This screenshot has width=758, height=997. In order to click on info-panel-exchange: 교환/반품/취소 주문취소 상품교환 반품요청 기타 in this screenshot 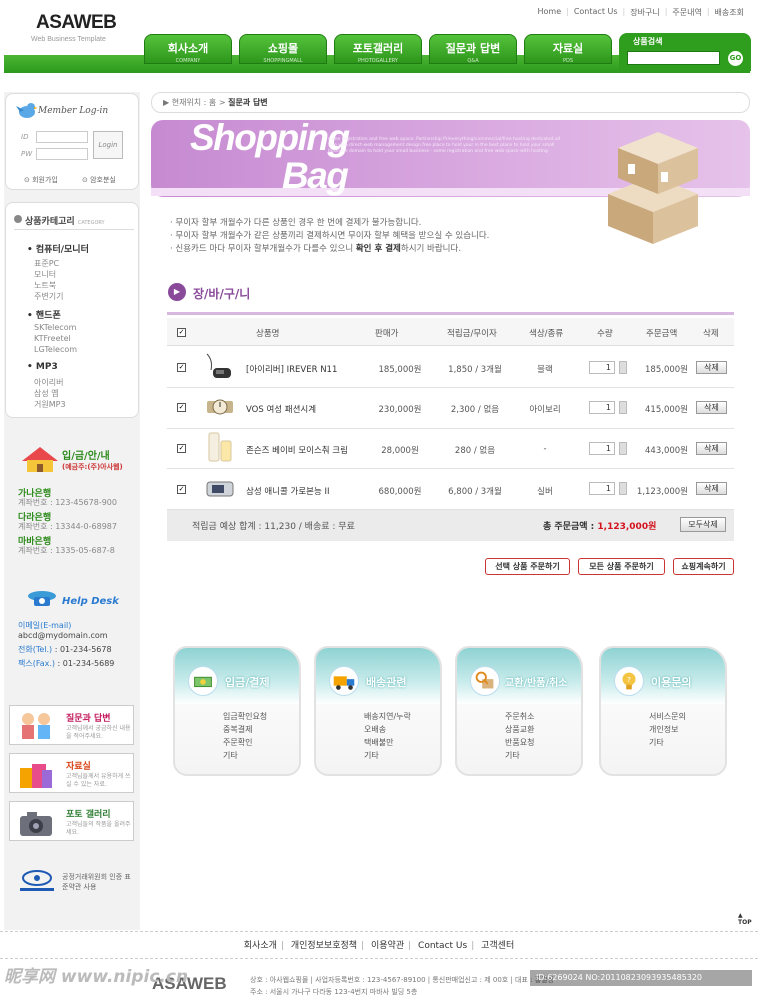, I will do `click(519, 711)`.